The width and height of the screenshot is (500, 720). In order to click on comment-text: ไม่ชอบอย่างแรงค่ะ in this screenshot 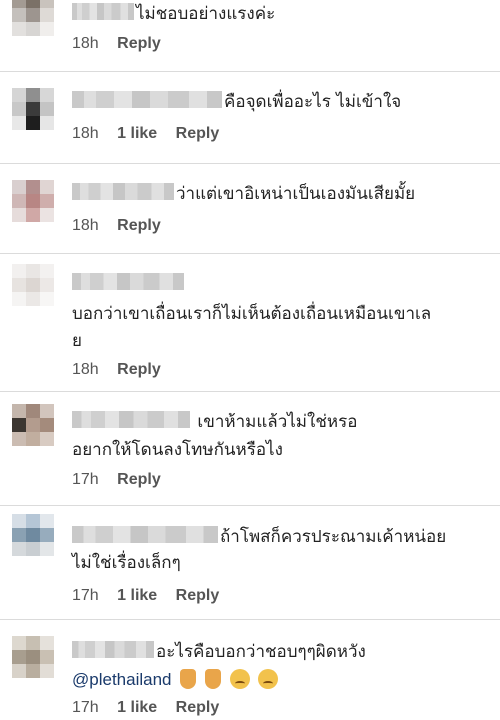, I will do `click(279, 15)`.